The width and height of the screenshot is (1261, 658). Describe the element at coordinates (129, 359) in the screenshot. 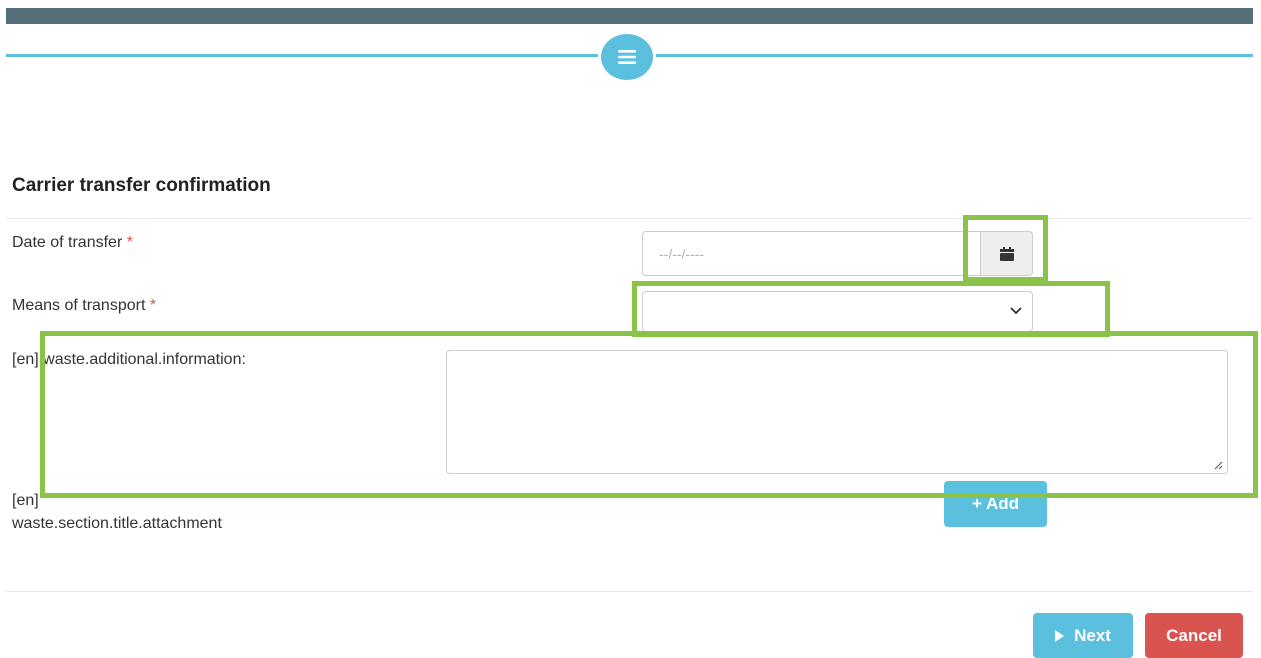

I see `additional-information-label: [en] waste.additional.information:` at that location.